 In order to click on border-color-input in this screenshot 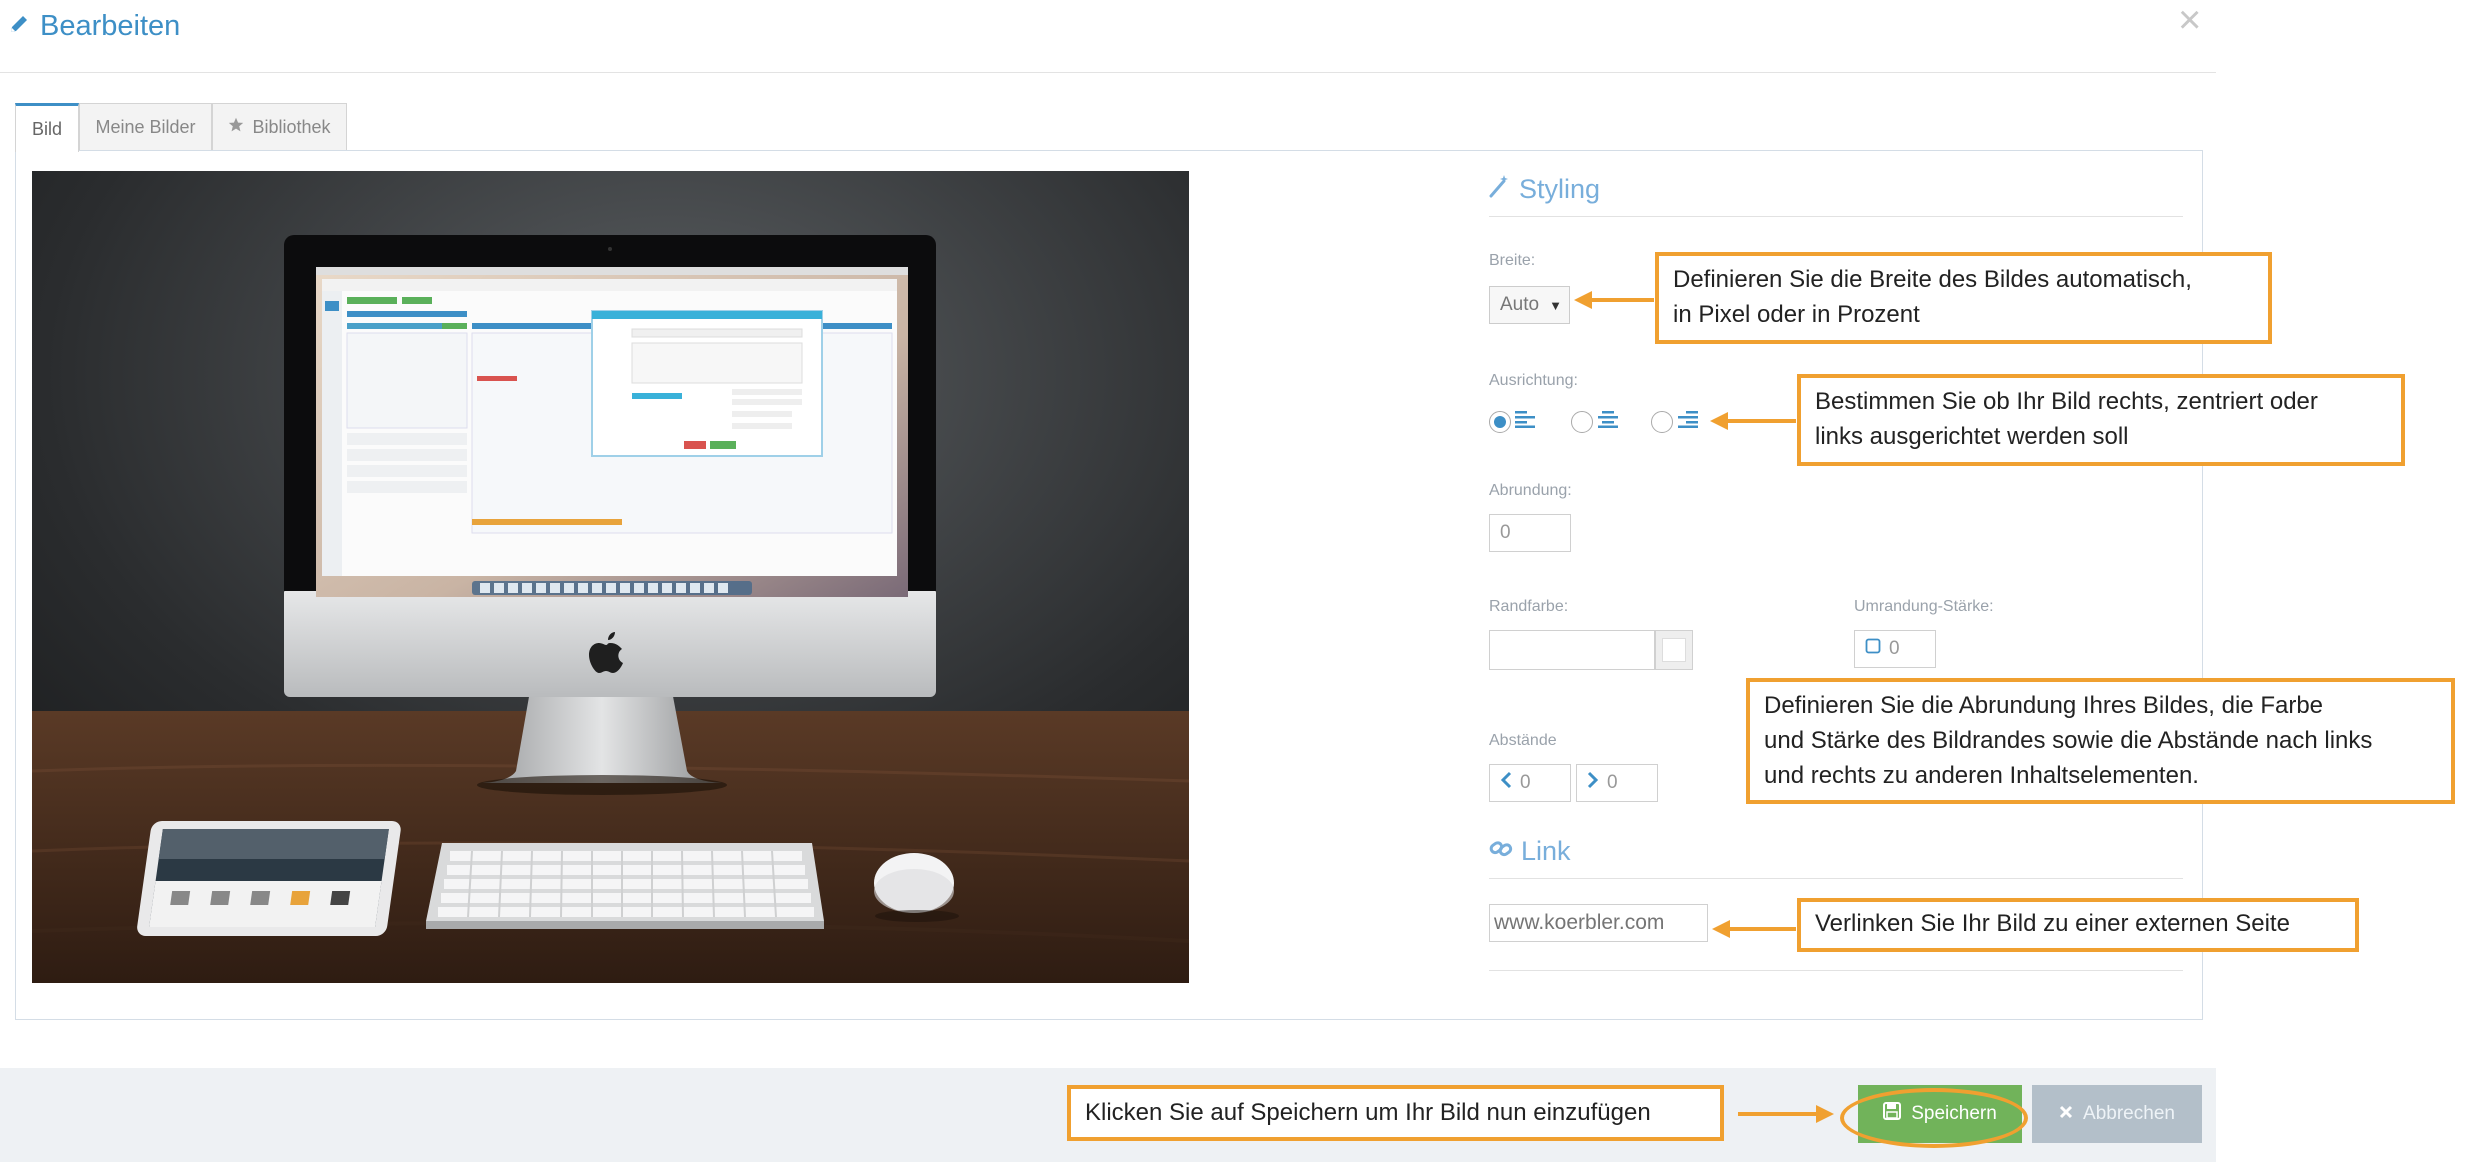, I will do `click(1572, 650)`.